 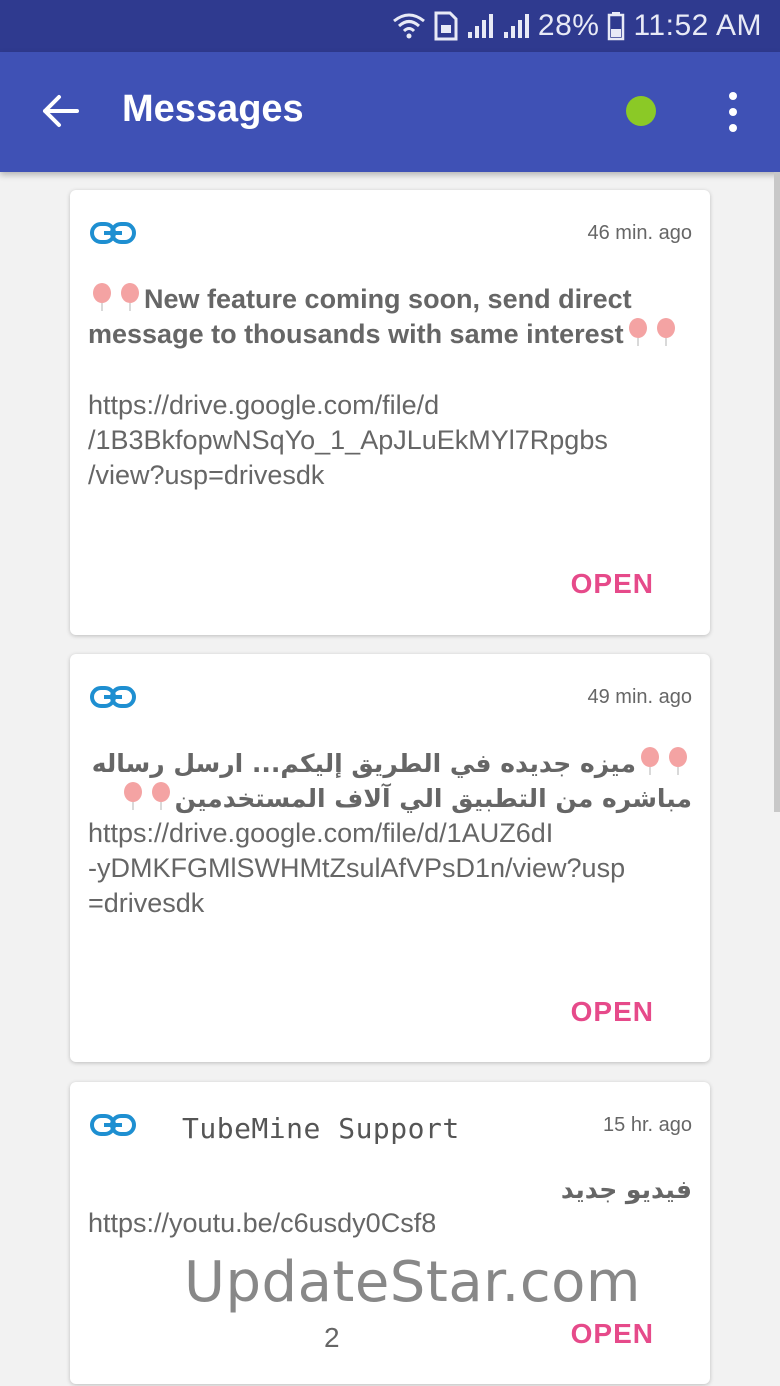 I want to click on message-sender: TubeMine Support, so click(x=321, y=1128).